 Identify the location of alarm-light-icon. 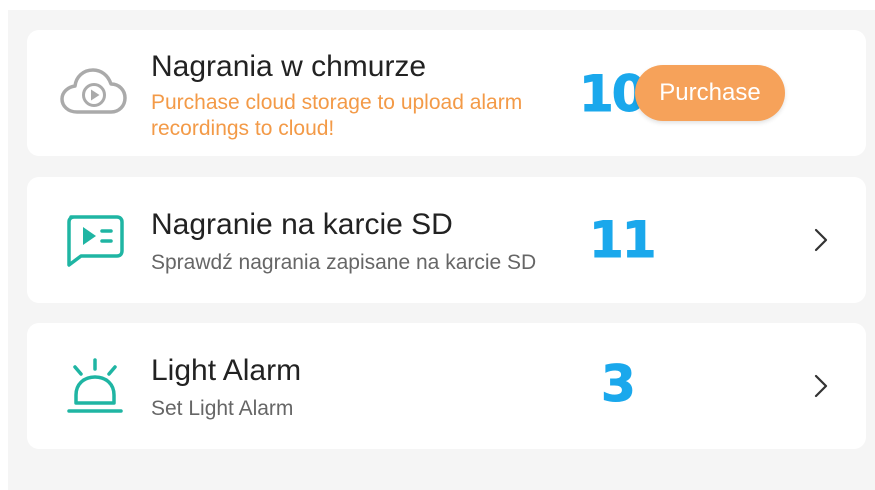
(93, 386).